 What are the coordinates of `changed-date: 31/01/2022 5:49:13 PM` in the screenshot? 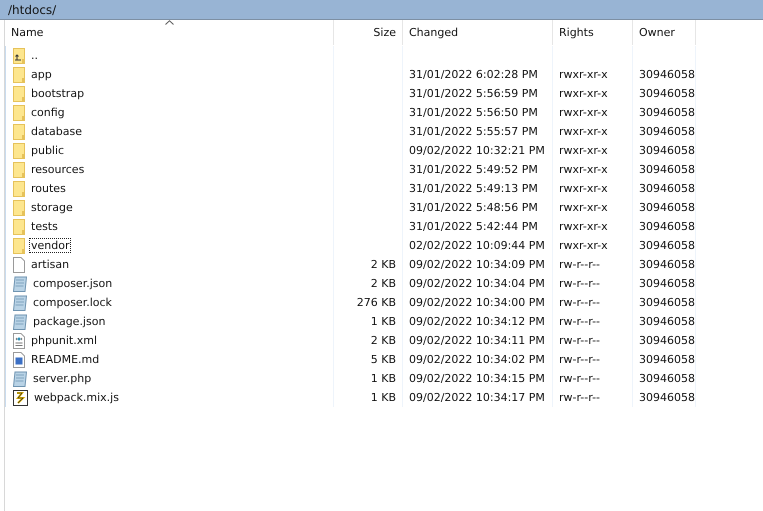 It's located at (473, 188).